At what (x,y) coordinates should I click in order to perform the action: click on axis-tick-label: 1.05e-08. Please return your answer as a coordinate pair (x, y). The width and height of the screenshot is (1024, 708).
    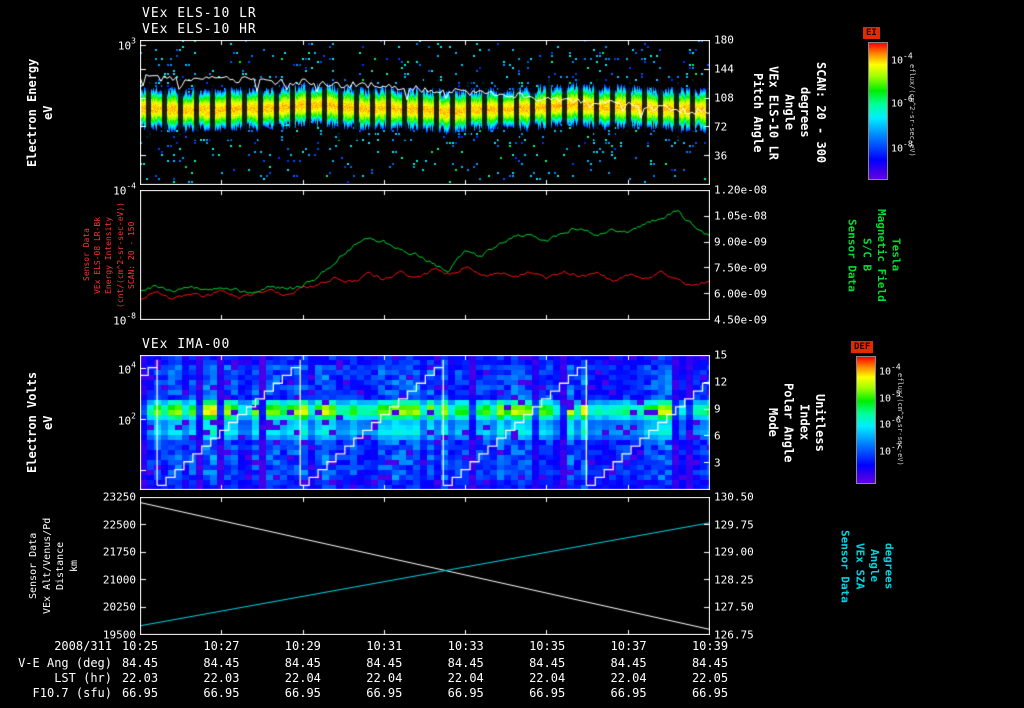
    Looking at the image, I should click on (740, 216).